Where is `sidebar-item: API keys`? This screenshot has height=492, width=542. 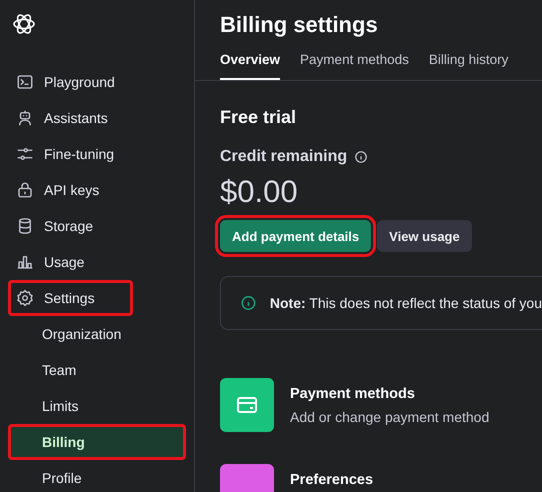
sidebar-item: API keys is located at coordinates (97, 190).